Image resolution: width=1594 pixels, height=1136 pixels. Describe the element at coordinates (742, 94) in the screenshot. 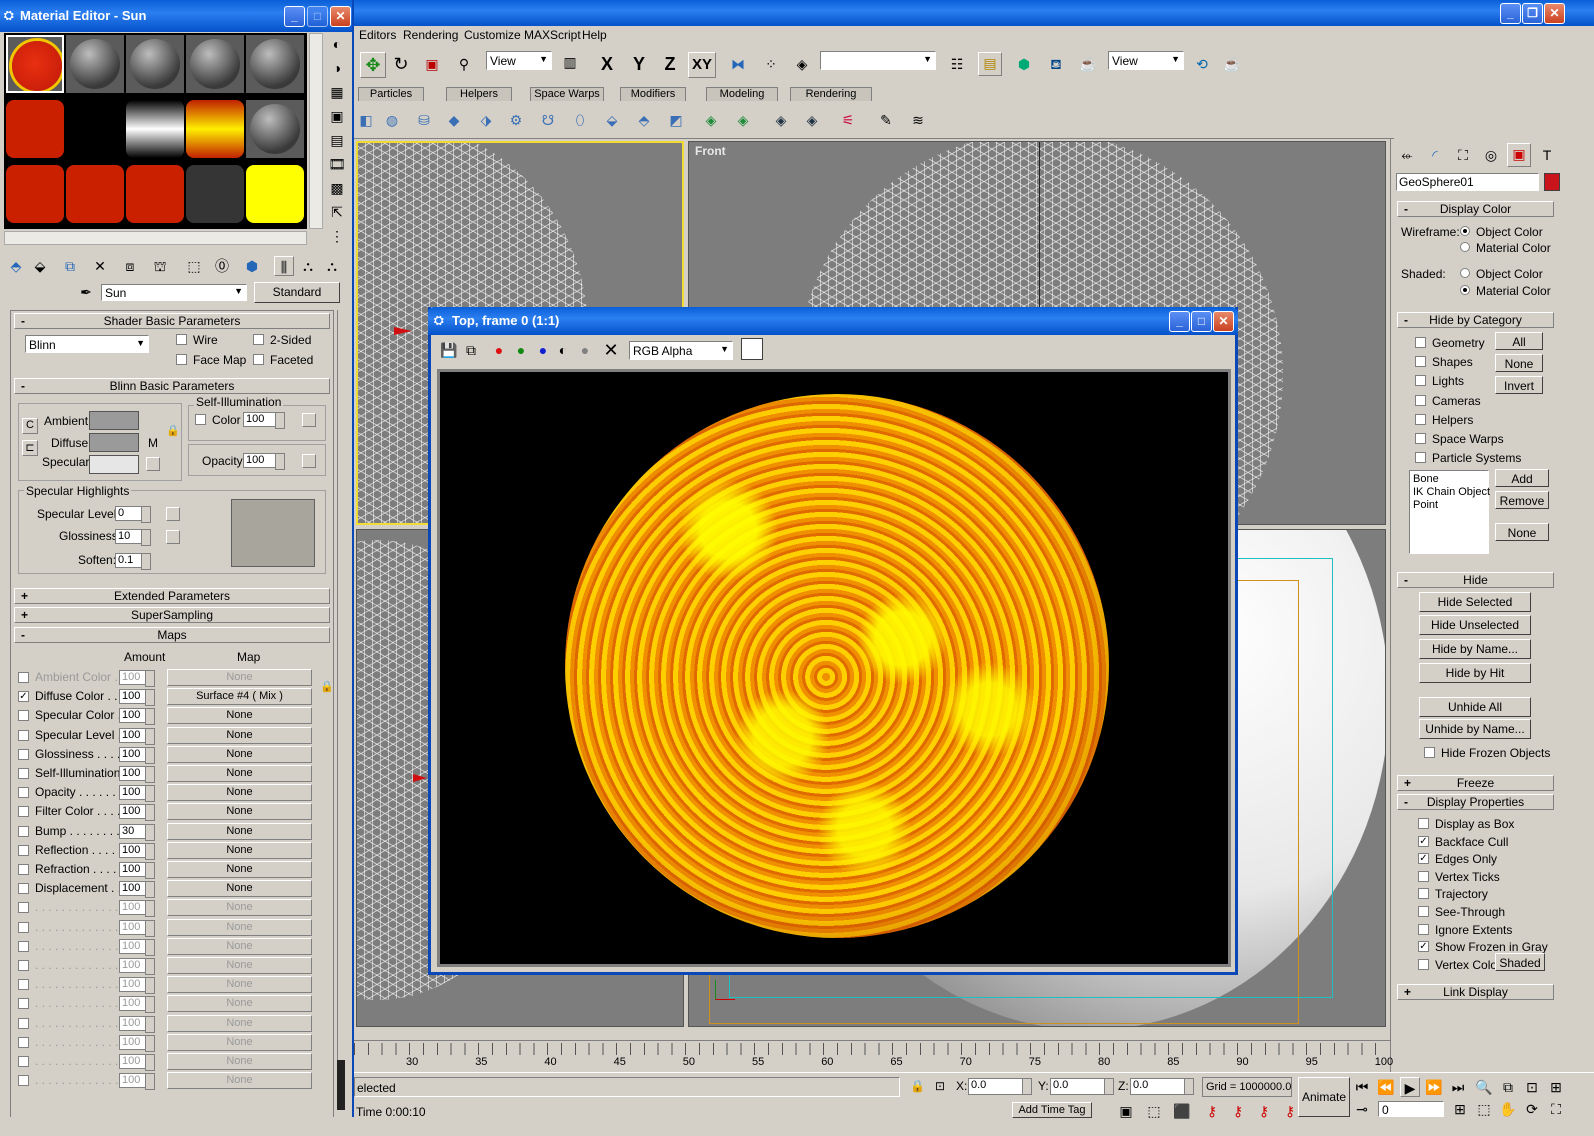

I see `tab-modeling: Modeling` at that location.